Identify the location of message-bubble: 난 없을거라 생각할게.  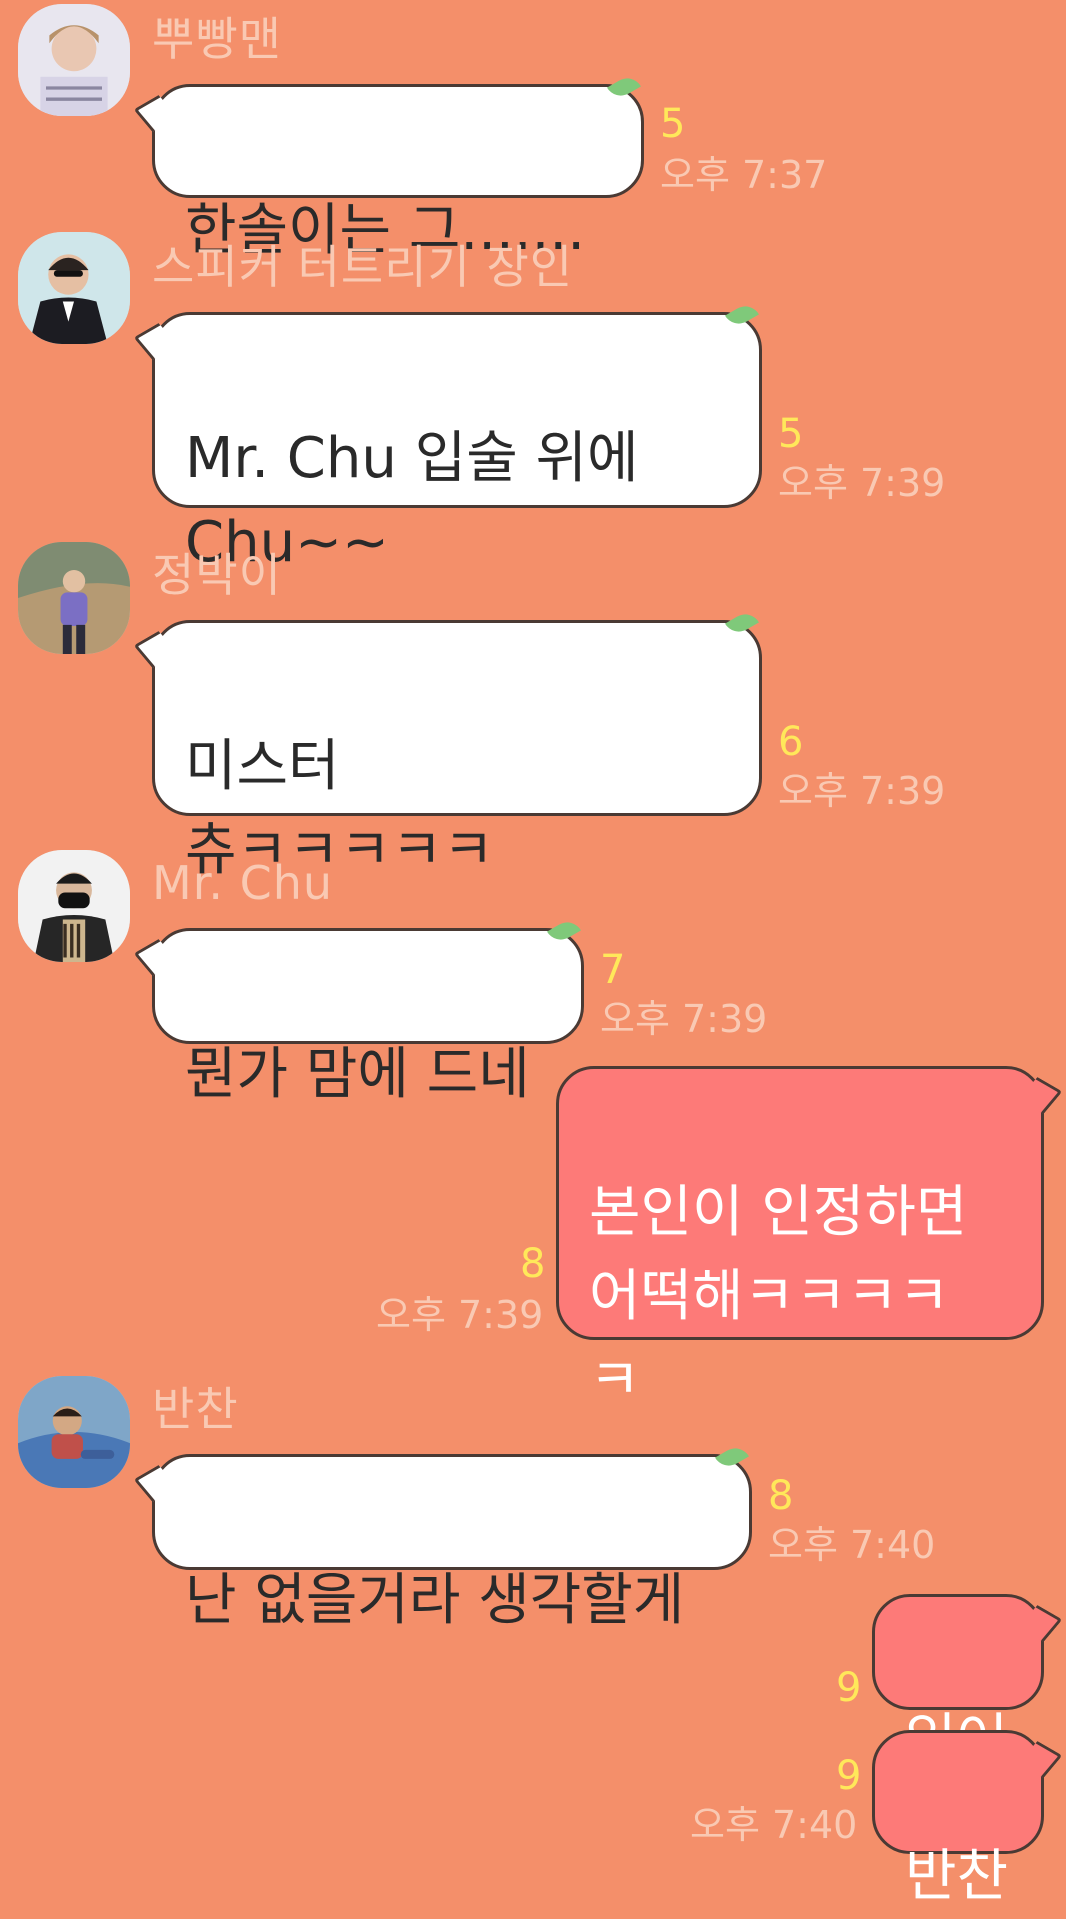
(452, 1537).